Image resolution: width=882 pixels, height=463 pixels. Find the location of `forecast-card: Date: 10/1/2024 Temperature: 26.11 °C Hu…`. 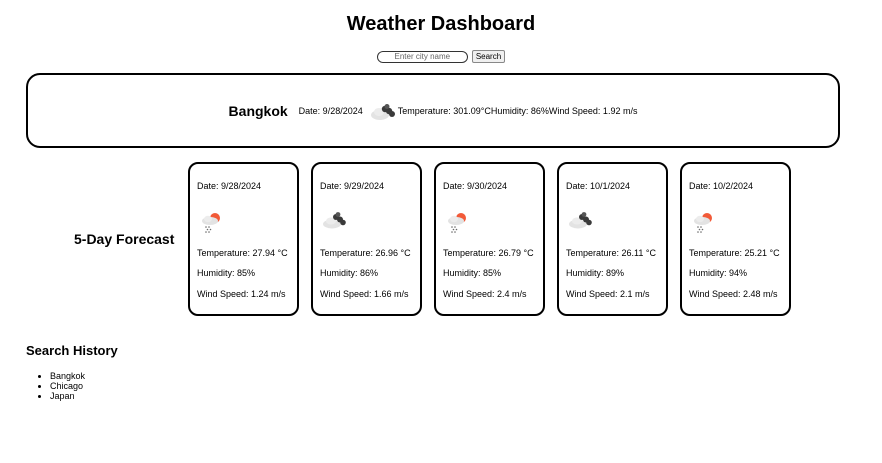

forecast-card: Date: 10/1/2024 Temperature: 26.11 °C Hu… is located at coordinates (612, 239).